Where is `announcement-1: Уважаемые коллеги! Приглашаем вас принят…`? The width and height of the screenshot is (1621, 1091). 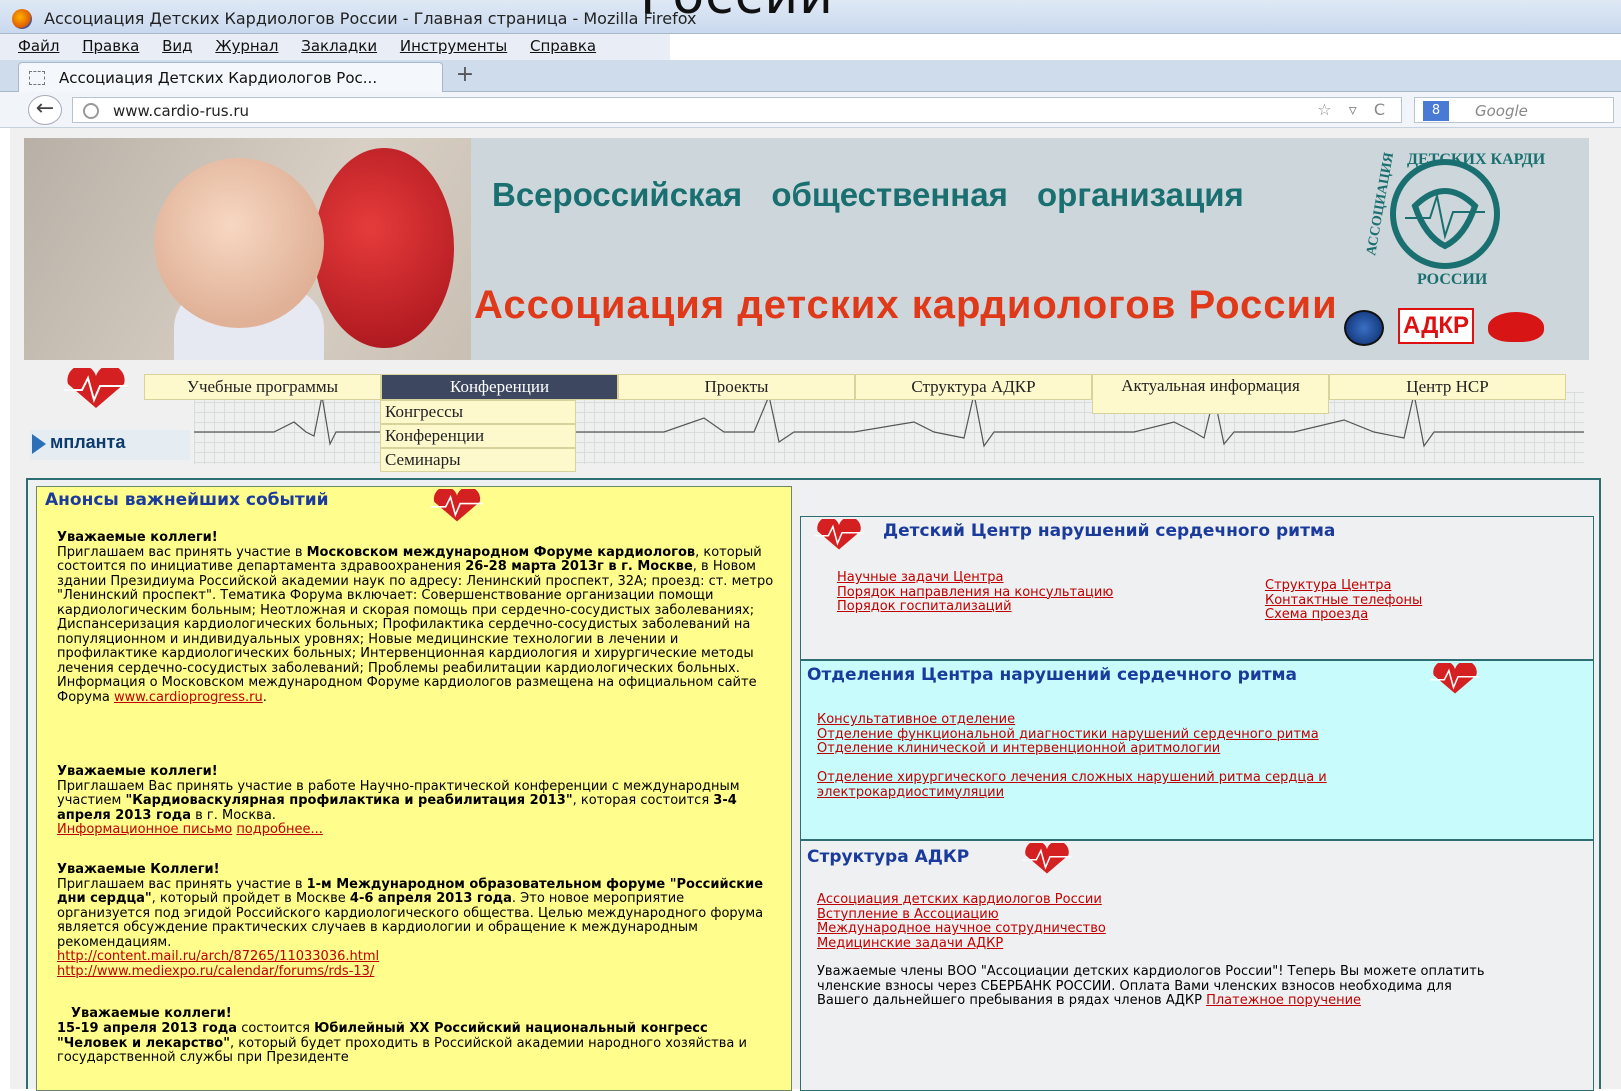 announcement-1: Уважаемые коллеги! Приглашаем вас принят… is located at coordinates (415, 617).